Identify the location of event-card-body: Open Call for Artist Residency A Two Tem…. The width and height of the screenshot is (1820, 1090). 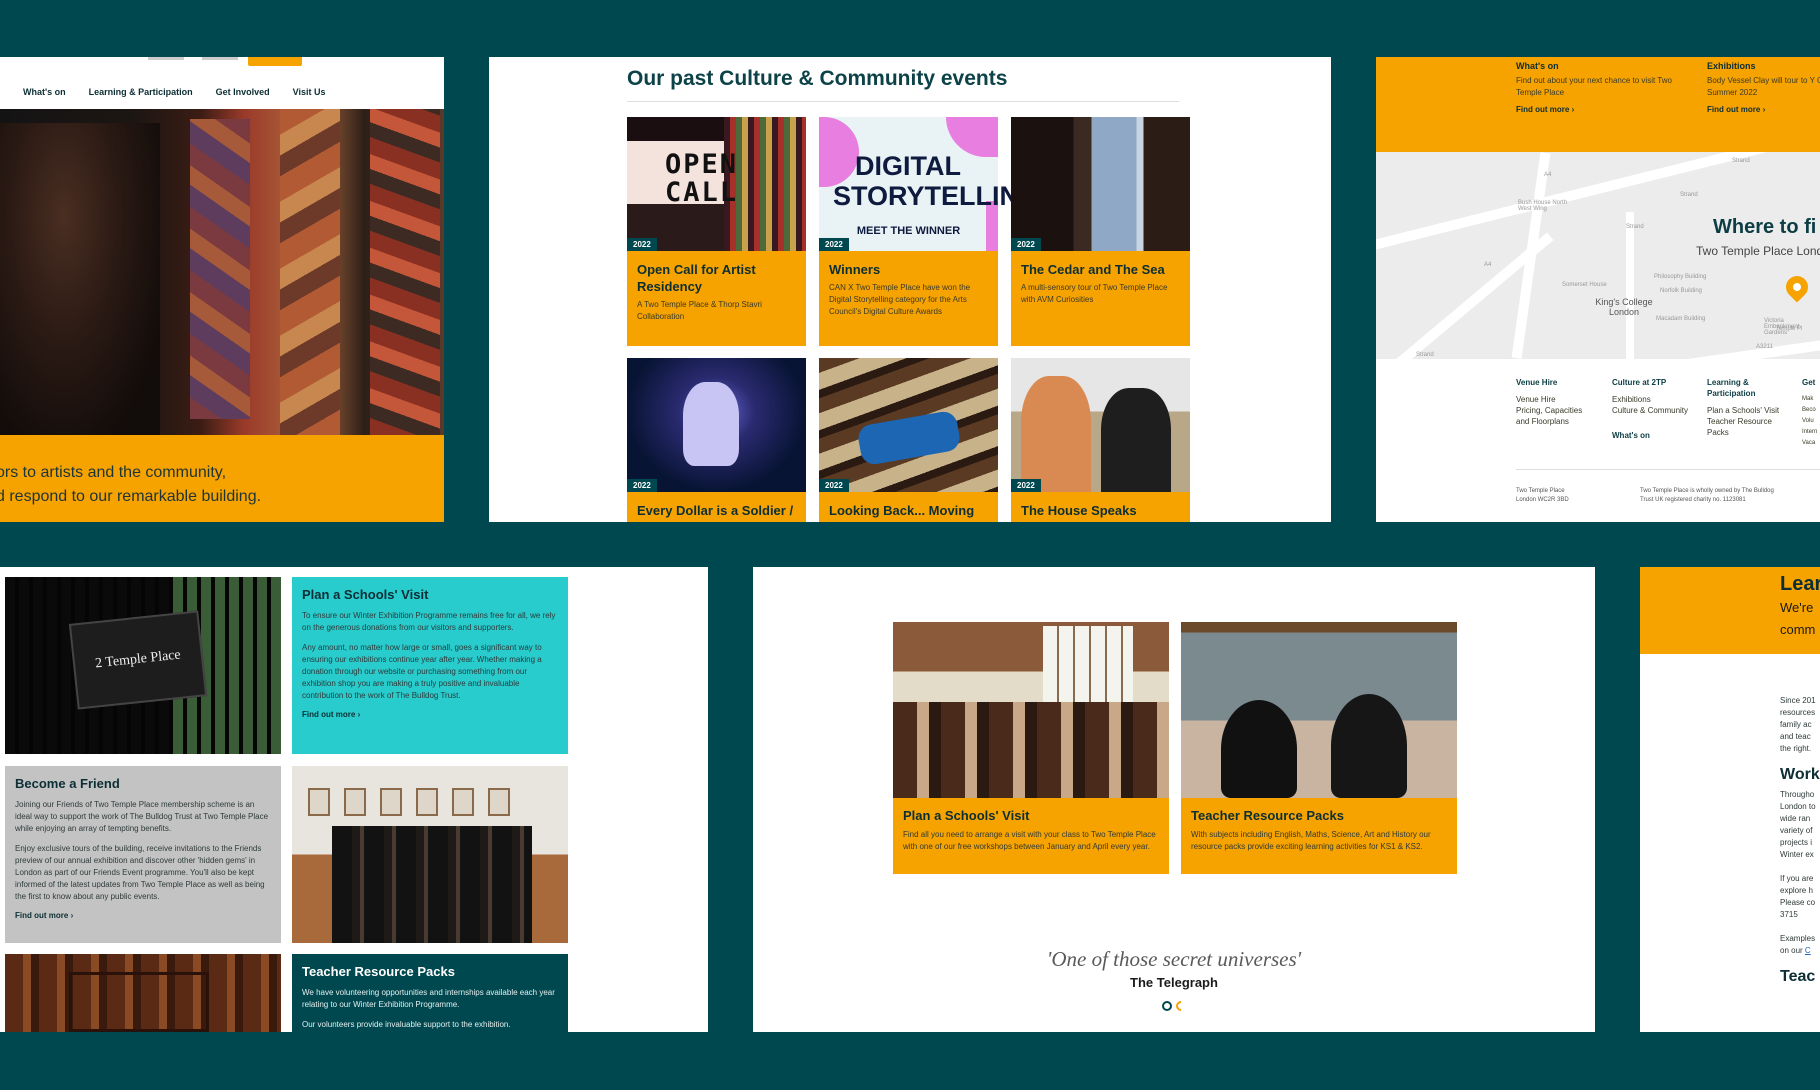
(716, 298).